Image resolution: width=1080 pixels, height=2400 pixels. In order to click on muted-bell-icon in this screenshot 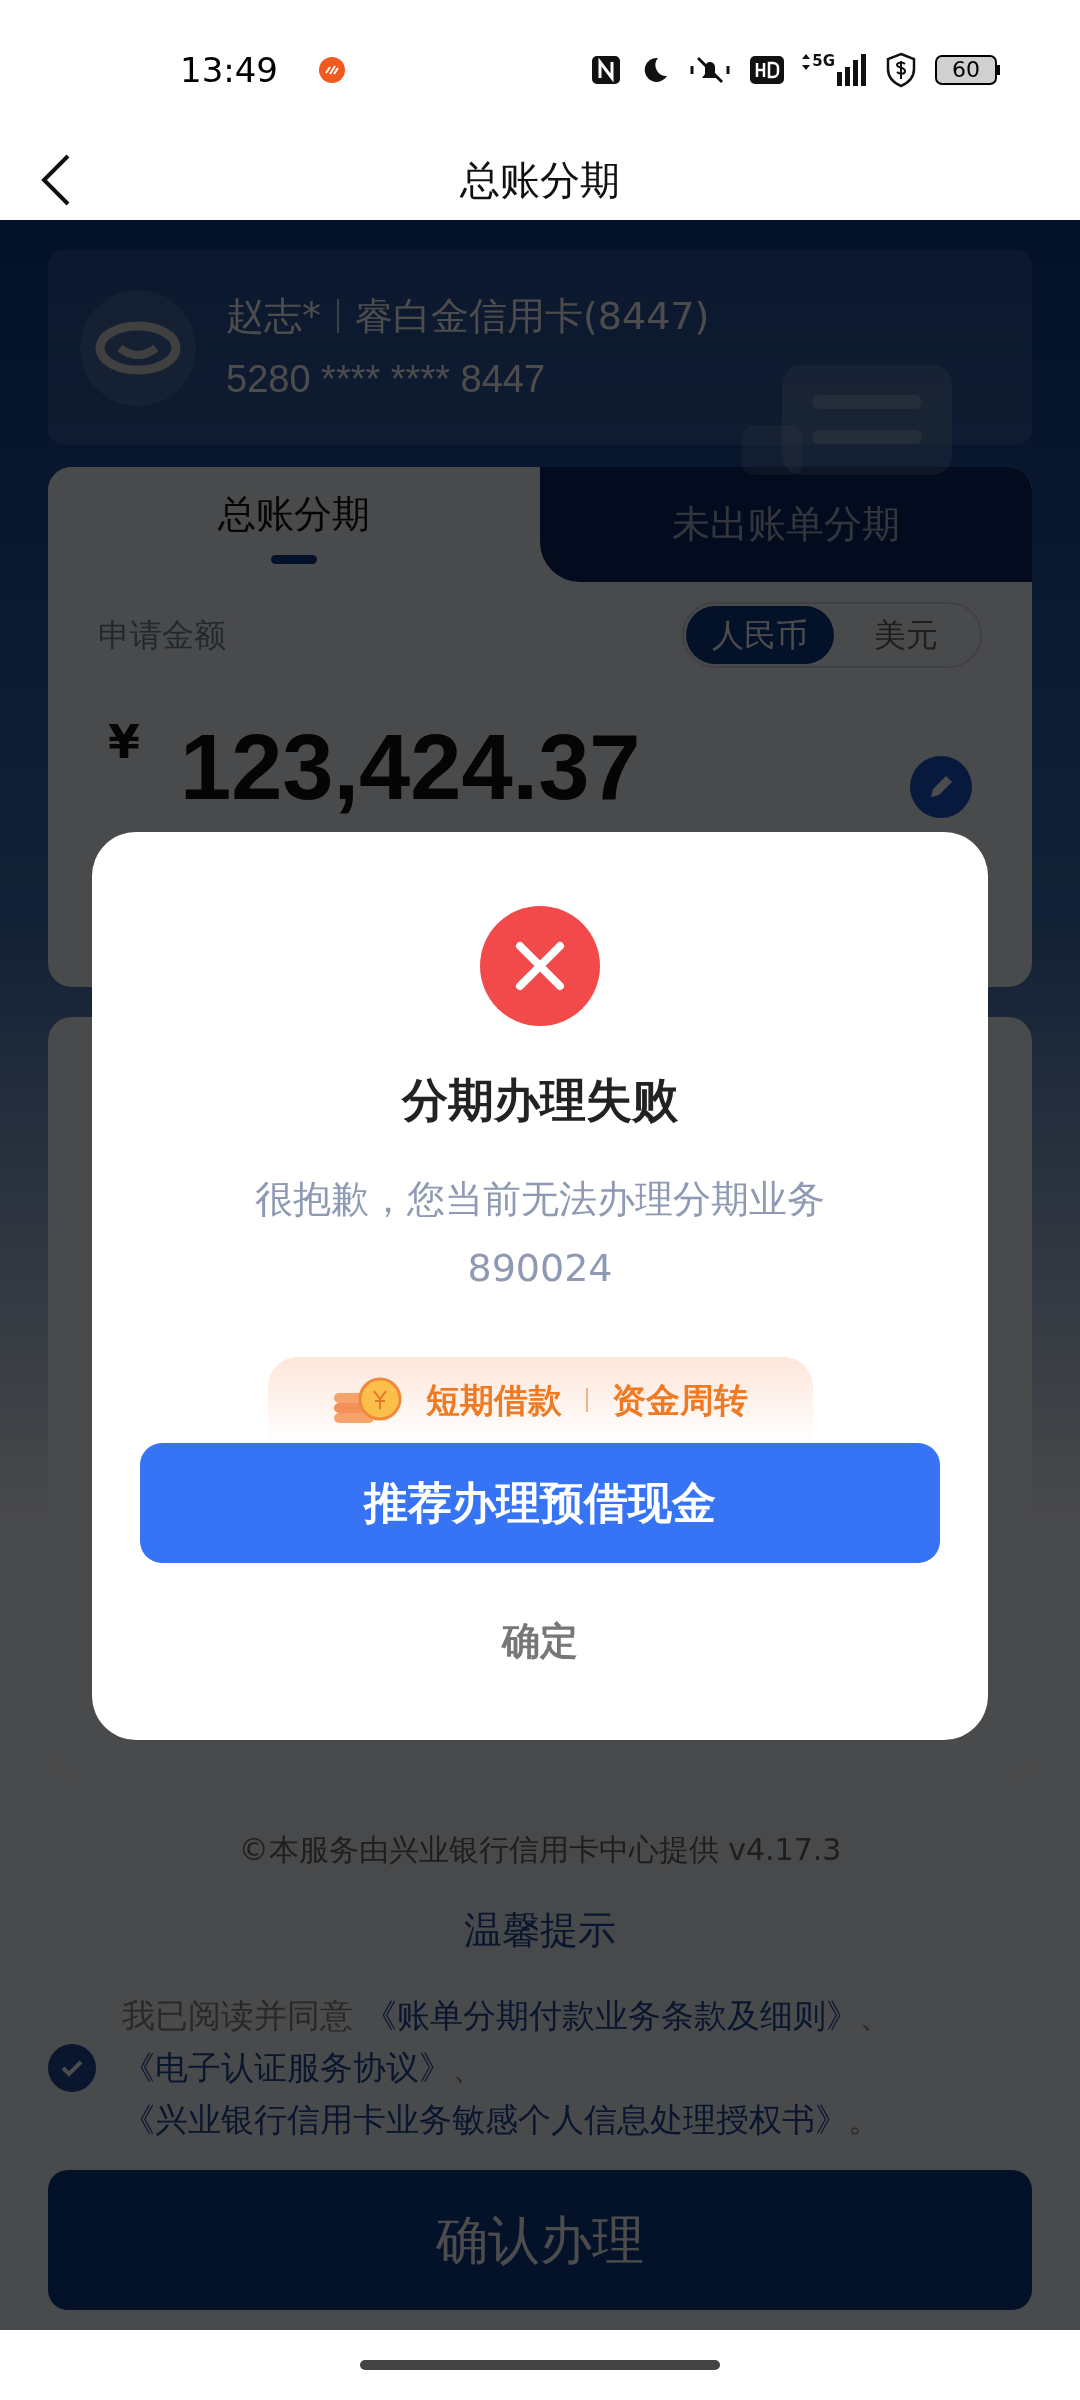, I will do `click(710, 70)`.